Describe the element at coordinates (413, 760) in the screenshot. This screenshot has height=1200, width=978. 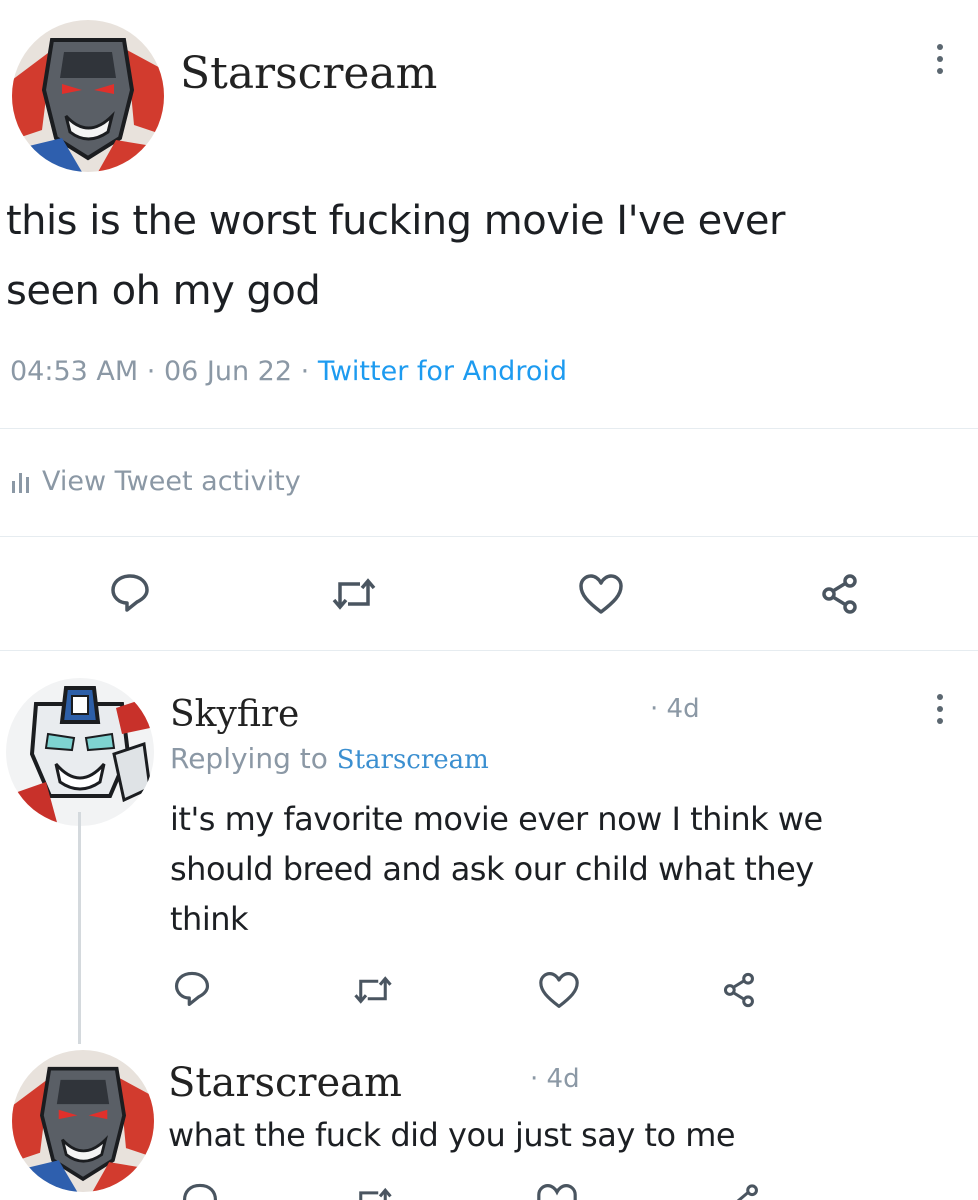
I see `replying-to-handle: Starscream` at that location.